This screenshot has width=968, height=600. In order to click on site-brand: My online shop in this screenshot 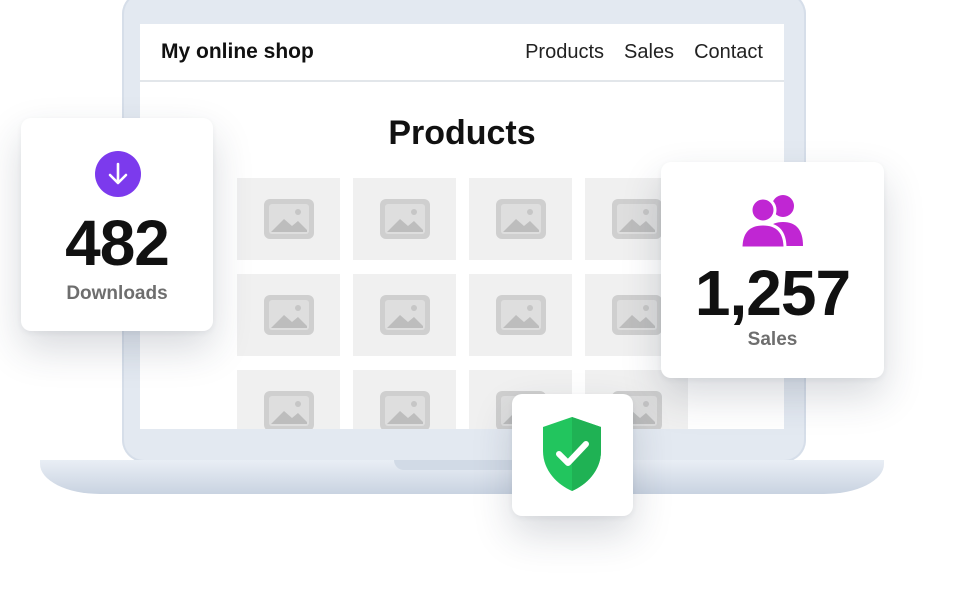, I will do `click(237, 52)`.